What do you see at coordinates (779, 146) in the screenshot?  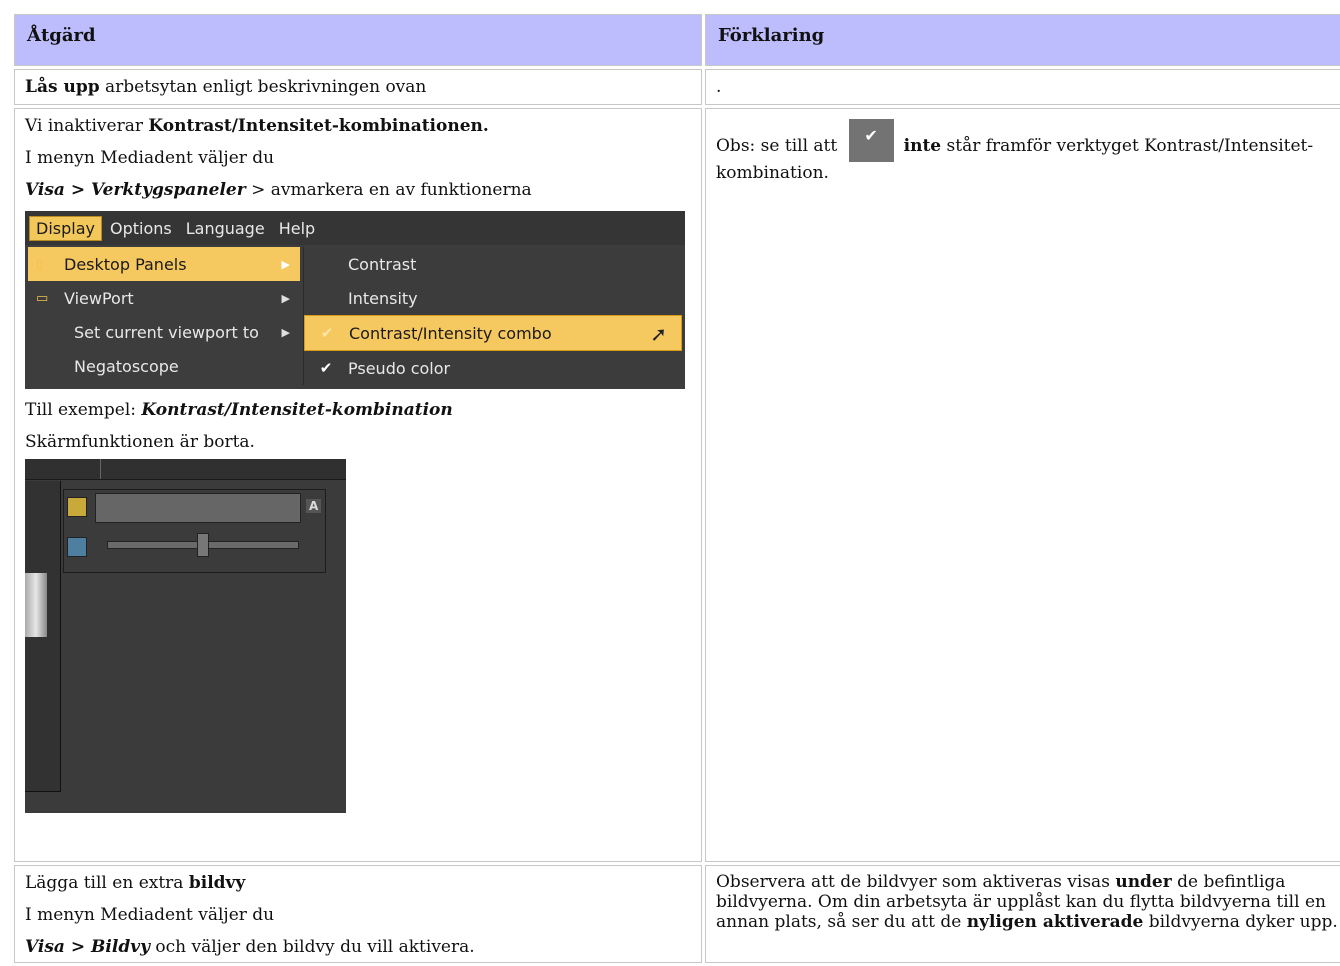 I see `explanation-text: Obs: se till att` at bounding box center [779, 146].